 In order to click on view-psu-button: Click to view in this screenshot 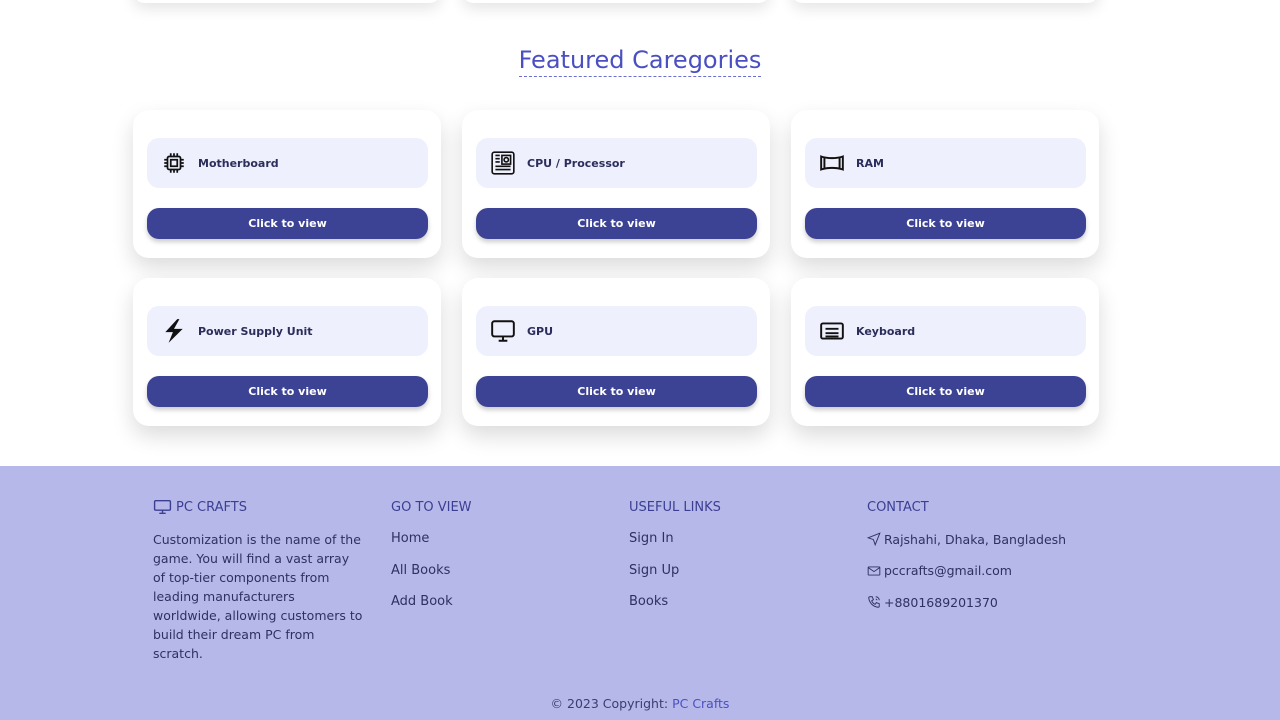, I will do `click(287, 391)`.